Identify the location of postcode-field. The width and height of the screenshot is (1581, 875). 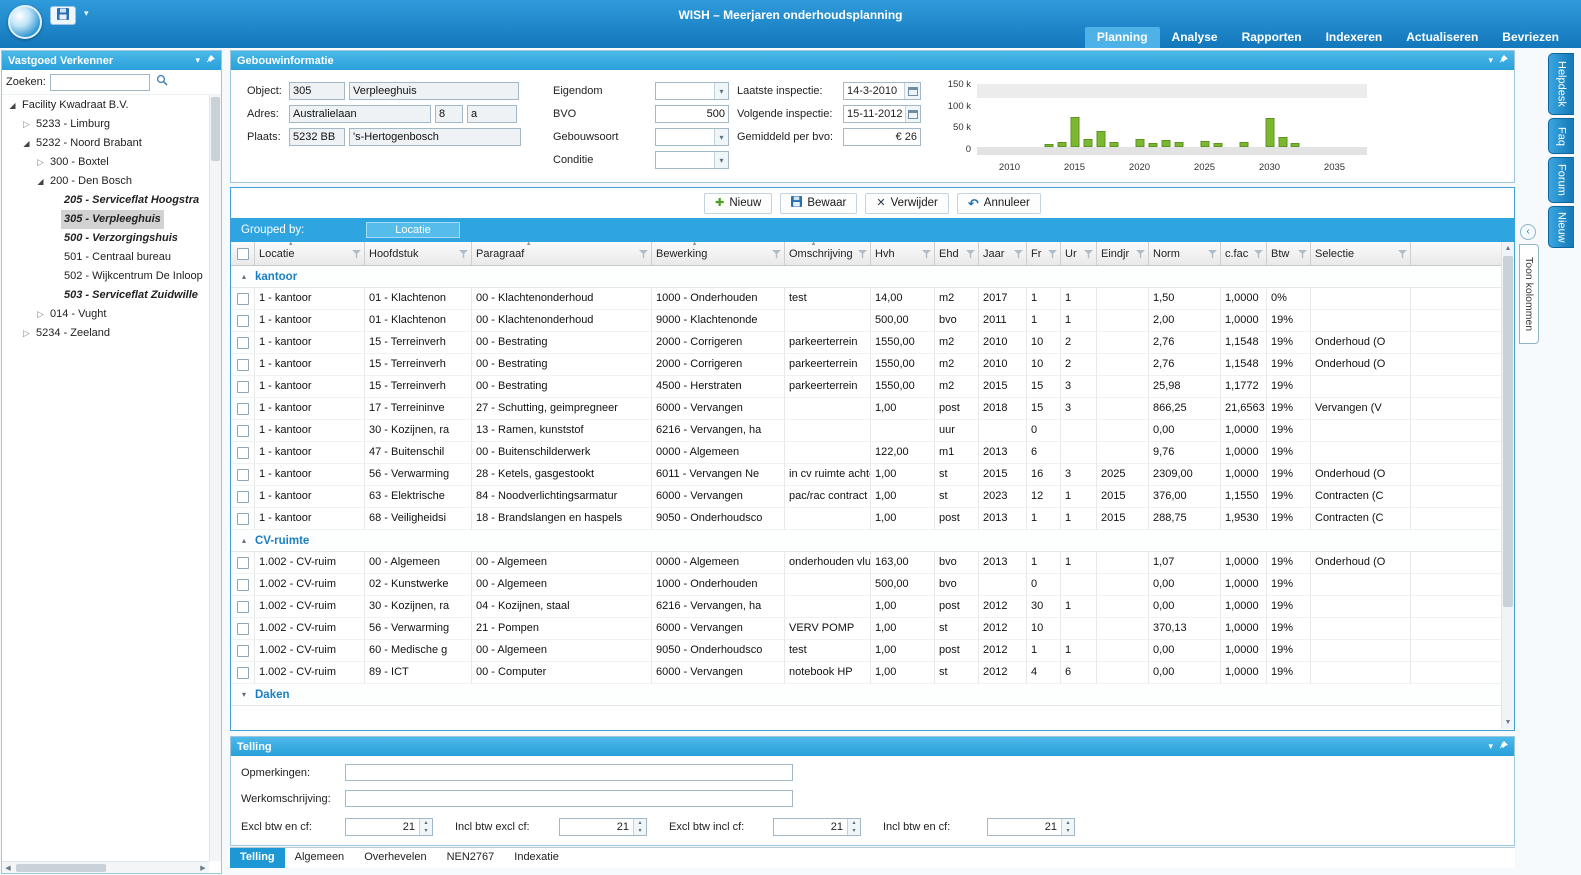
(317, 137).